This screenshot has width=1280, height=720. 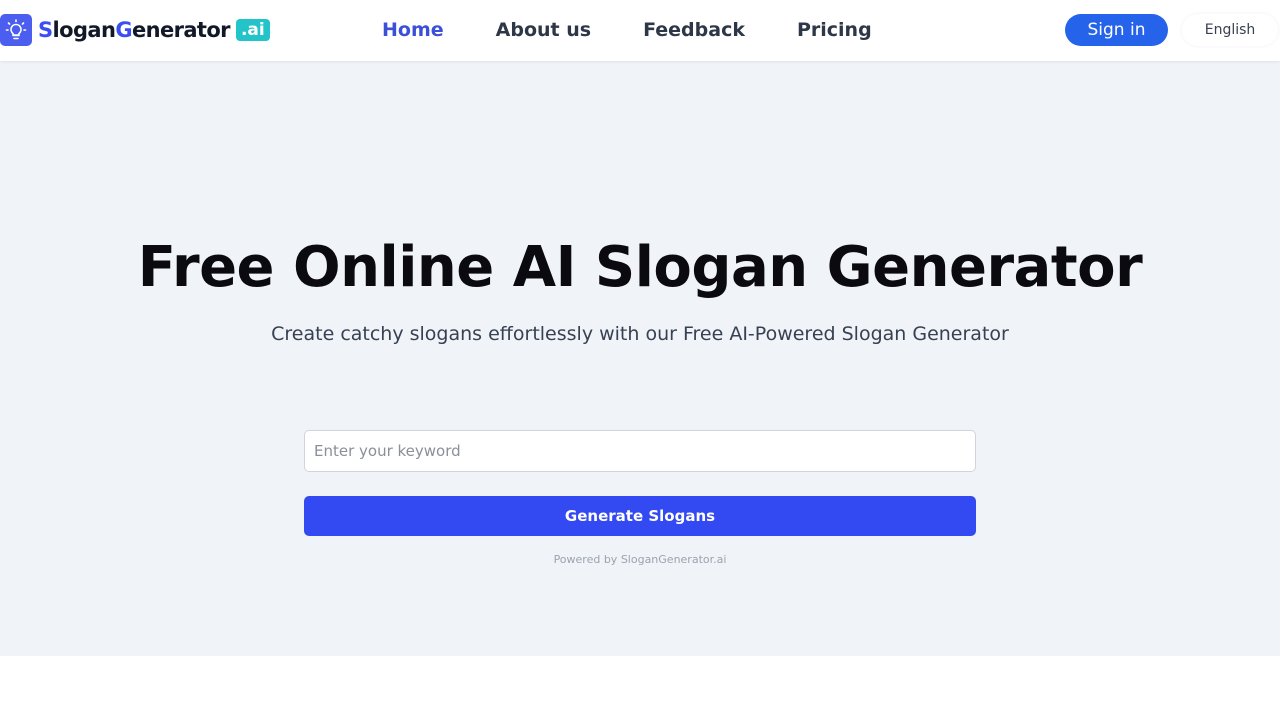 What do you see at coordinates (413, 30) in the screenshot?
I see `nav-home: Home` at bounding box center [413, 30].